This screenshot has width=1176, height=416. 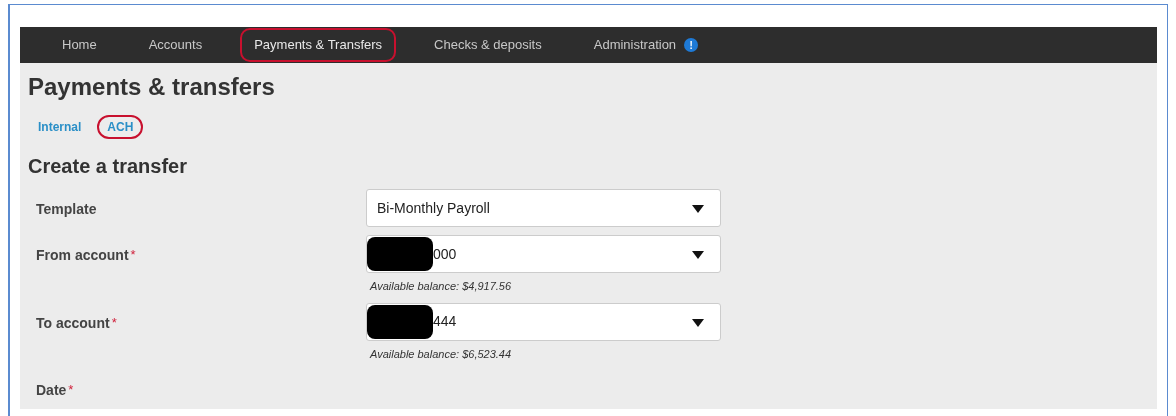 What do you see at coordinates (646, 45) in the screenshot?
I see `nav-link: Administration !` at bounding box center [646, 45].